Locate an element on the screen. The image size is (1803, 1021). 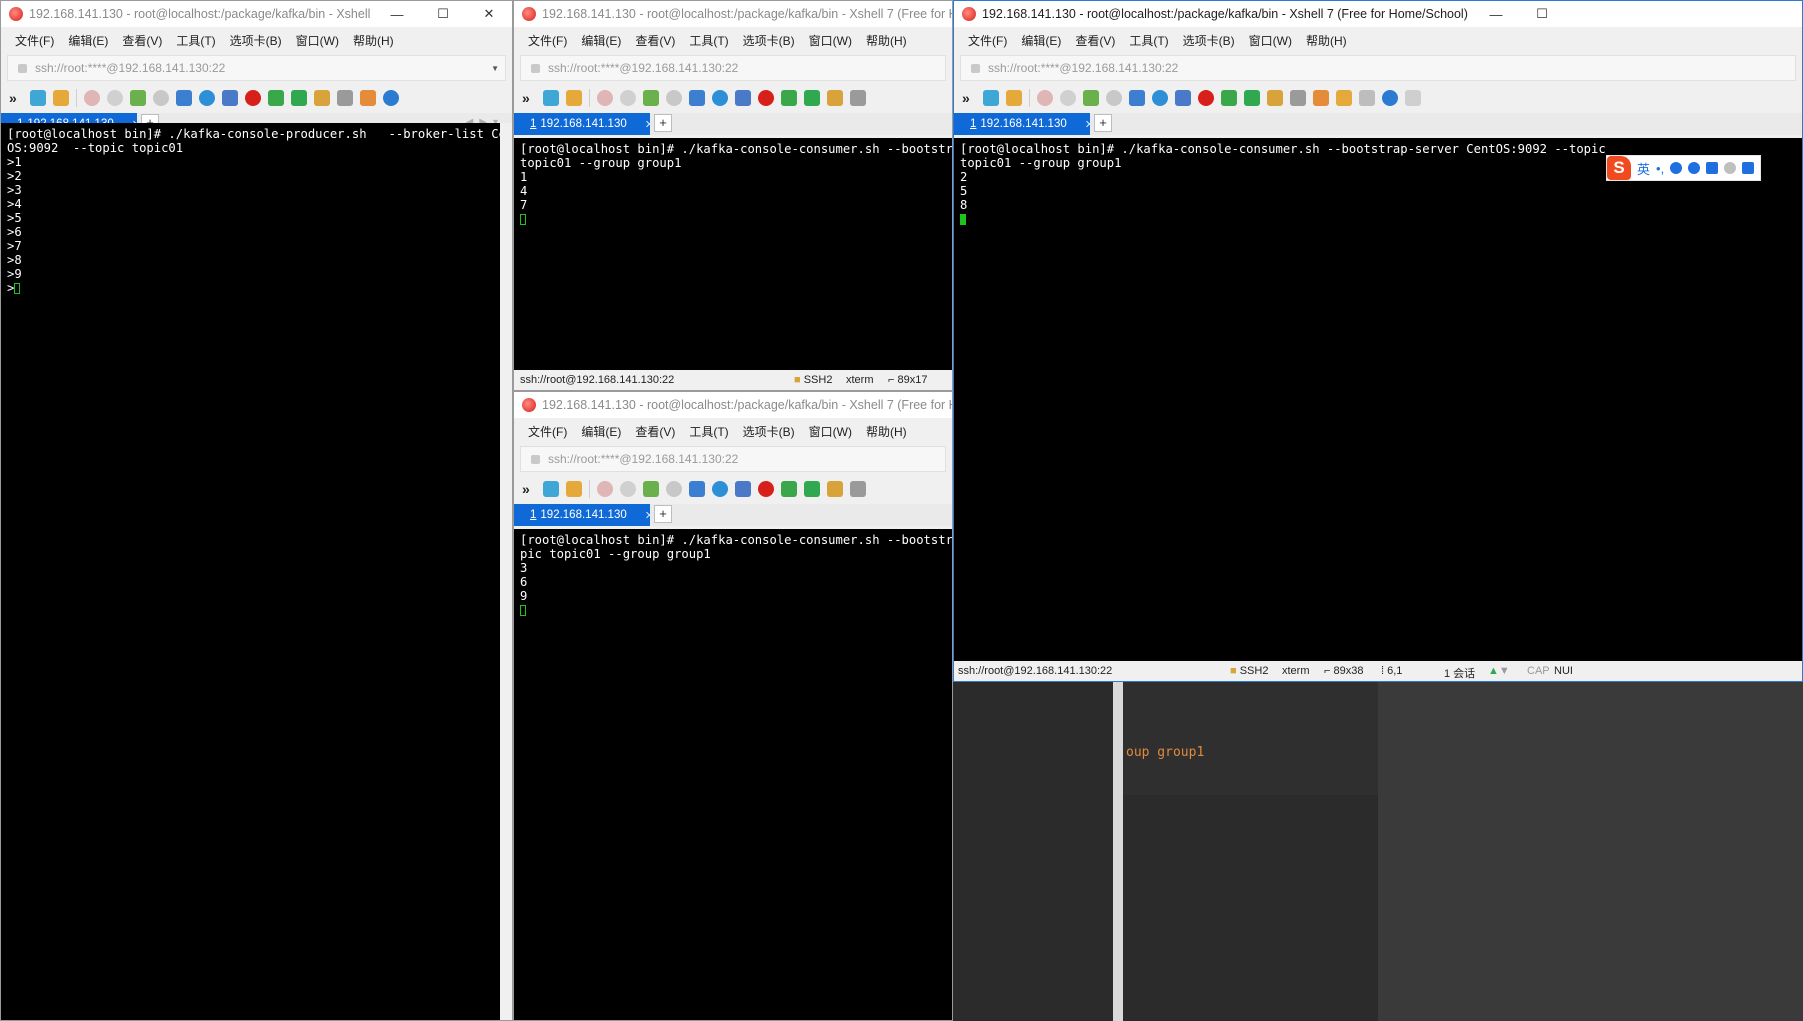
skin-icon is located at coordinates (1748, 168).